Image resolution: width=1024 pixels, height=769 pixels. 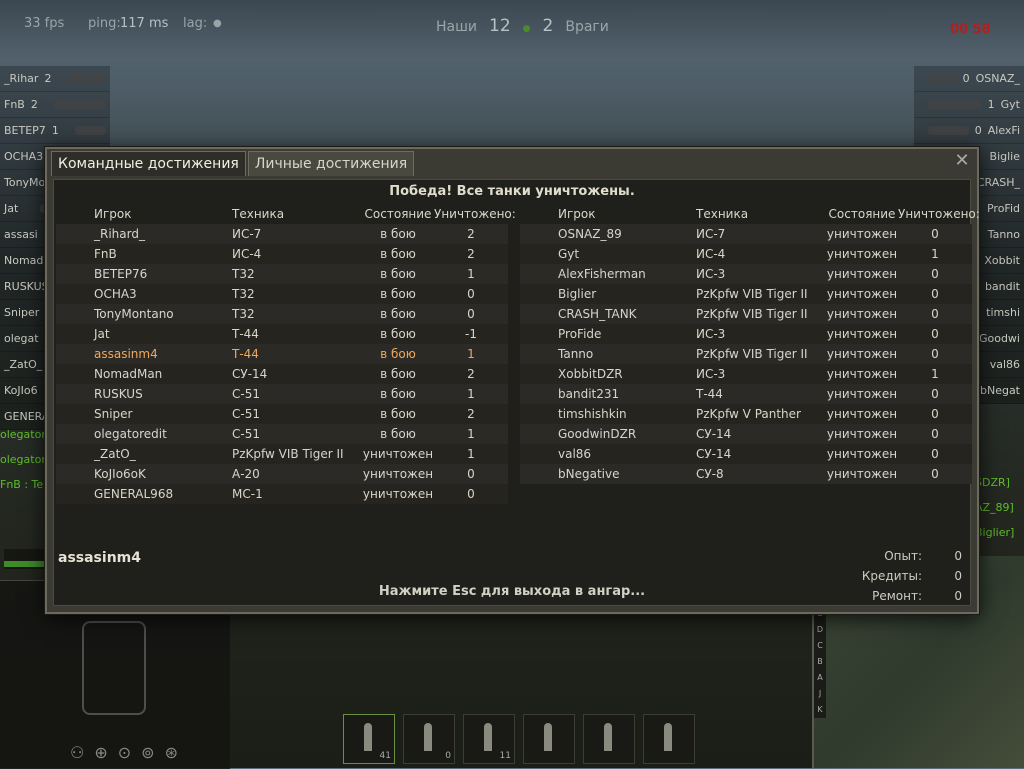 What do you see at coordinates (126, 354) in the screenshot?
I see `cell-player: assasinm4` at bounding box center [126, 354].